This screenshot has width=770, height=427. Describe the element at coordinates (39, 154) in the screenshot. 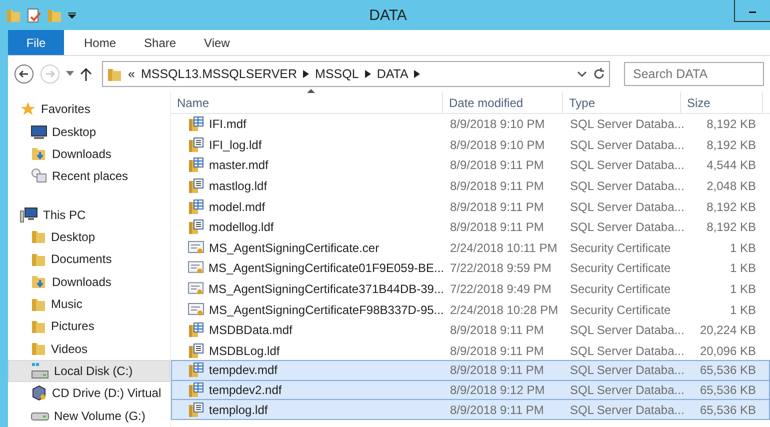

I see `downloads-folder-icon` at that location.